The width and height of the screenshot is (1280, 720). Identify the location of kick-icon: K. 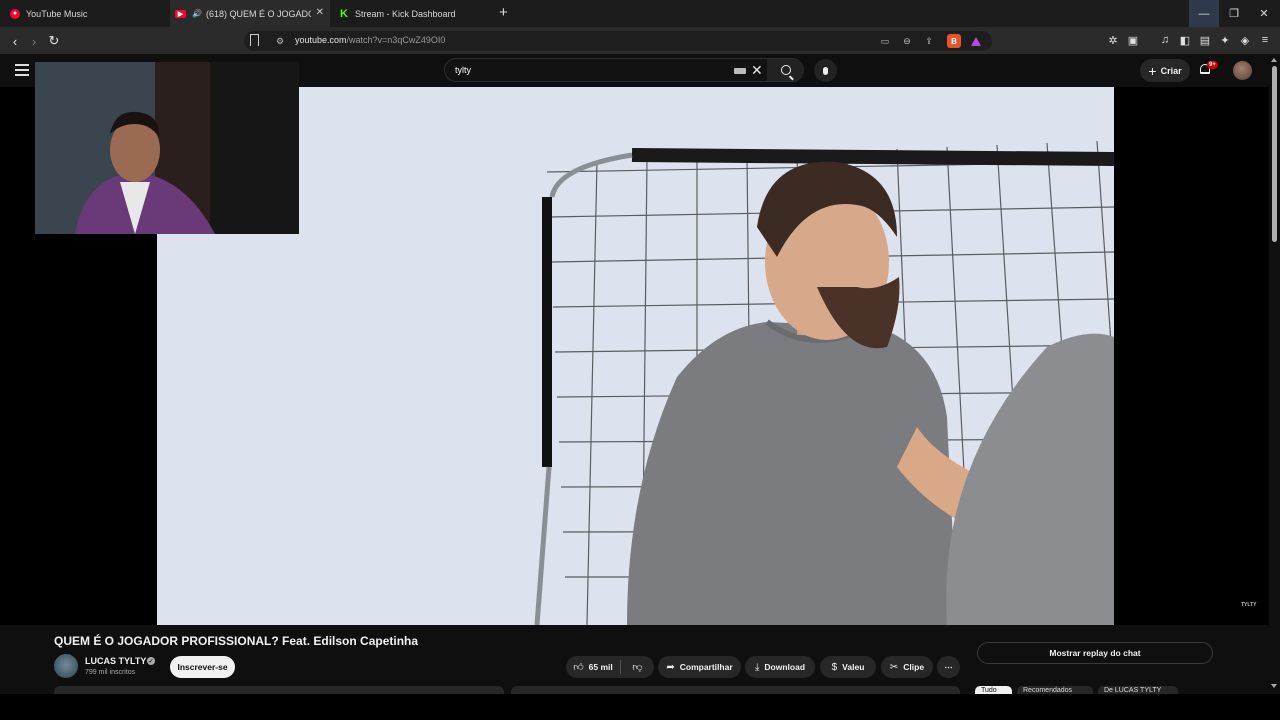
(344, 13).